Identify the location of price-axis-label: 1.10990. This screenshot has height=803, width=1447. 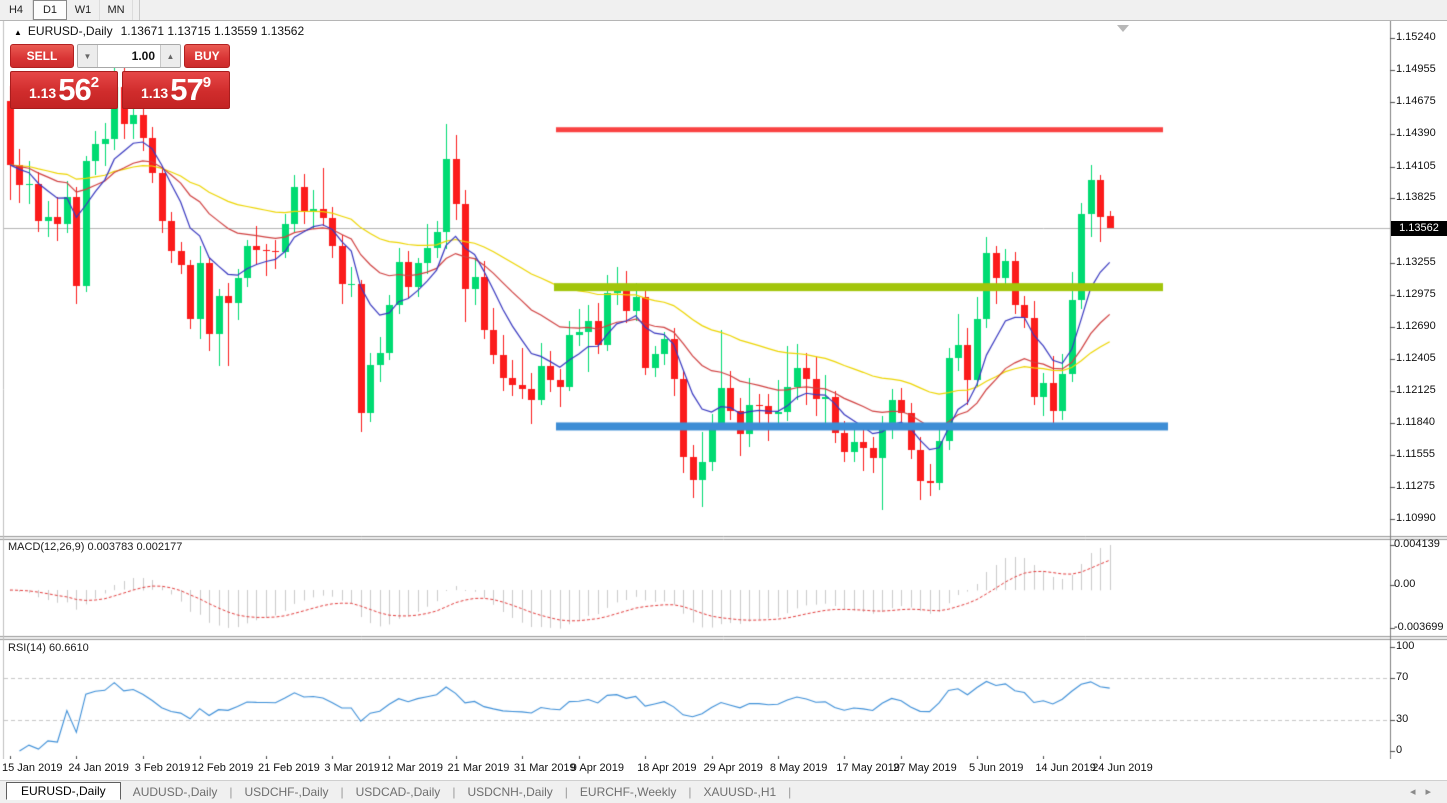
(1416, 518).